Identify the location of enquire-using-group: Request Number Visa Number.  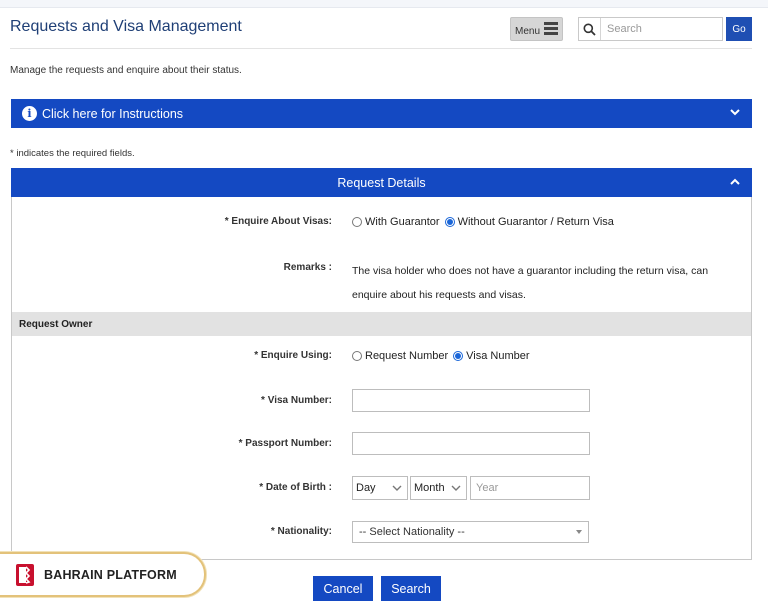
(443, 356).